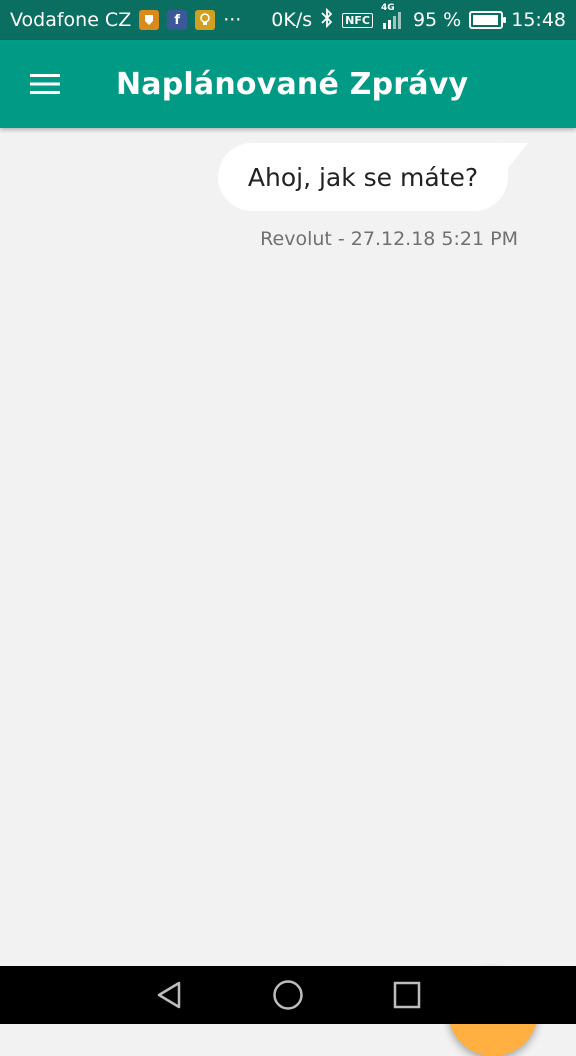 This screenshot has width=576, height=1056. I want to click on more-notifications: ···, so click(232, 20).